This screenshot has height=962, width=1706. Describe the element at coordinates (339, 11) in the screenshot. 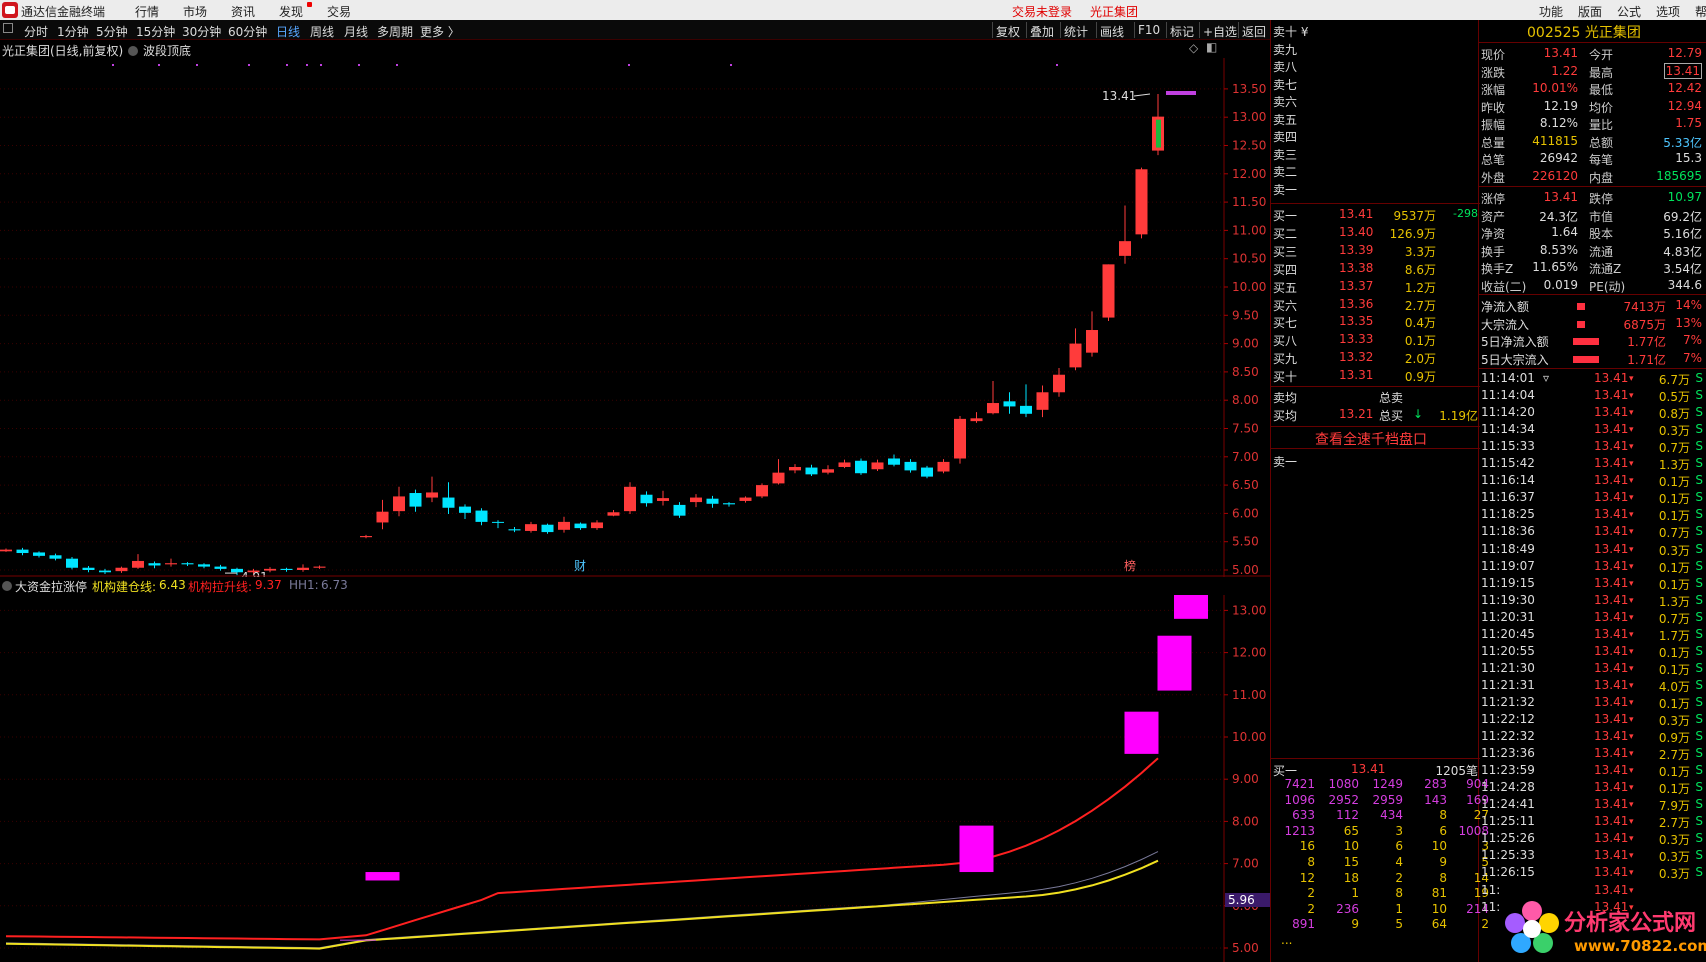

I see `menu-jiaoyi: 交易` at that location.